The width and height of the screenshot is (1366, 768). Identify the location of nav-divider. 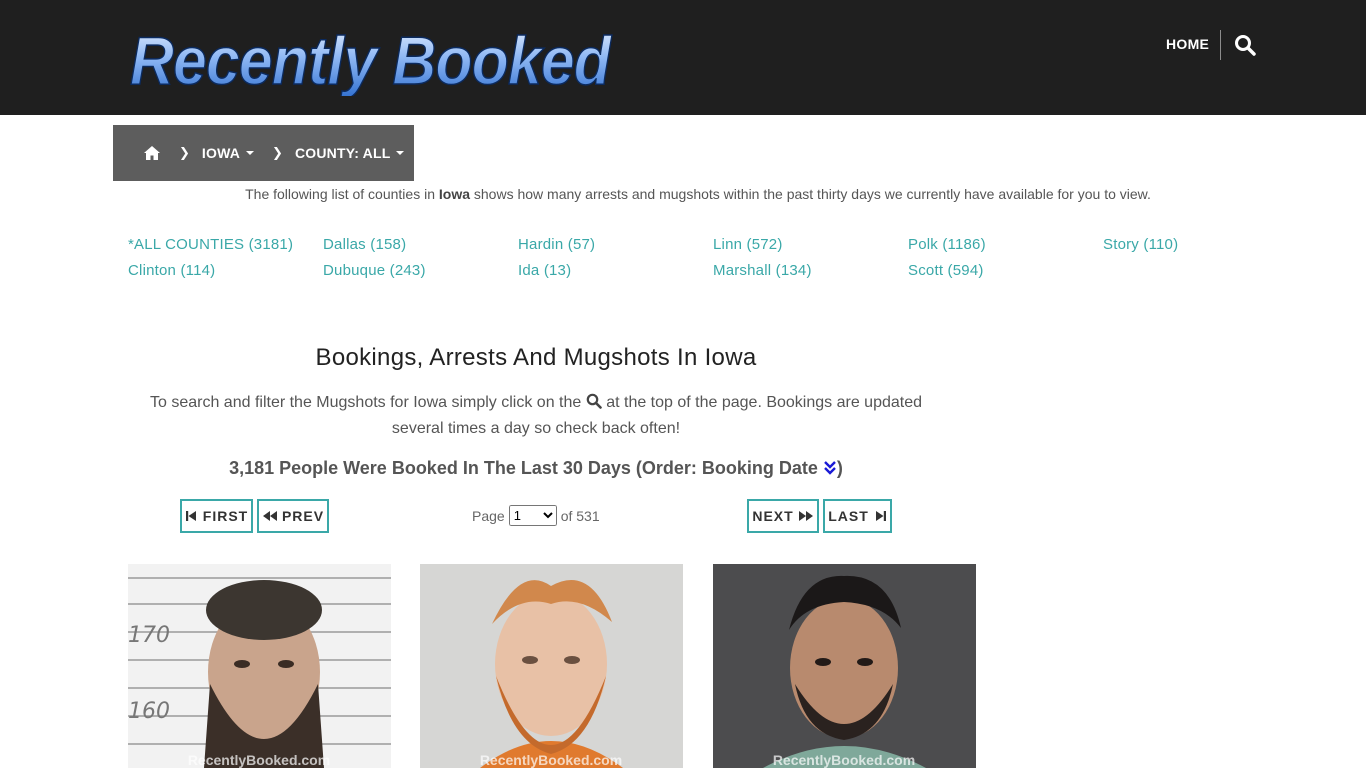
(1220, 45).